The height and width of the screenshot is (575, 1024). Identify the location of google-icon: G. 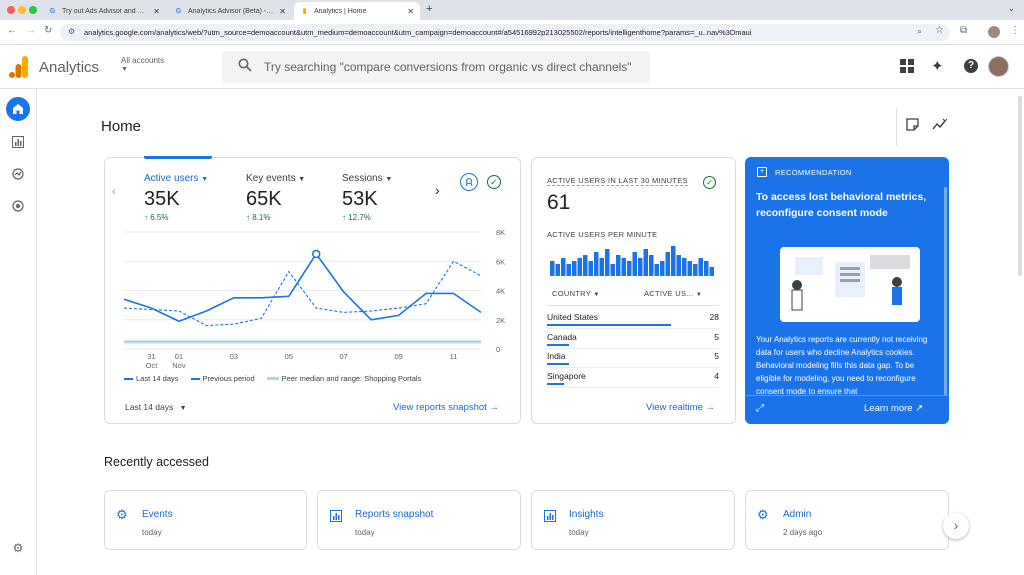
(52, 11).